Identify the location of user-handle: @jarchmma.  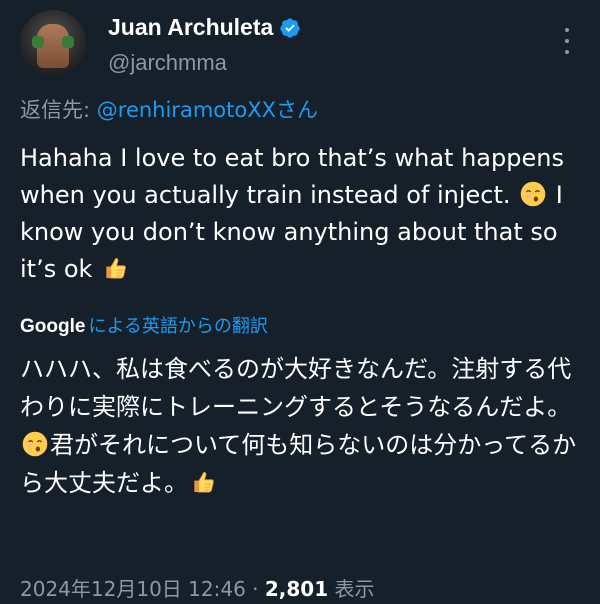
(167, 63).